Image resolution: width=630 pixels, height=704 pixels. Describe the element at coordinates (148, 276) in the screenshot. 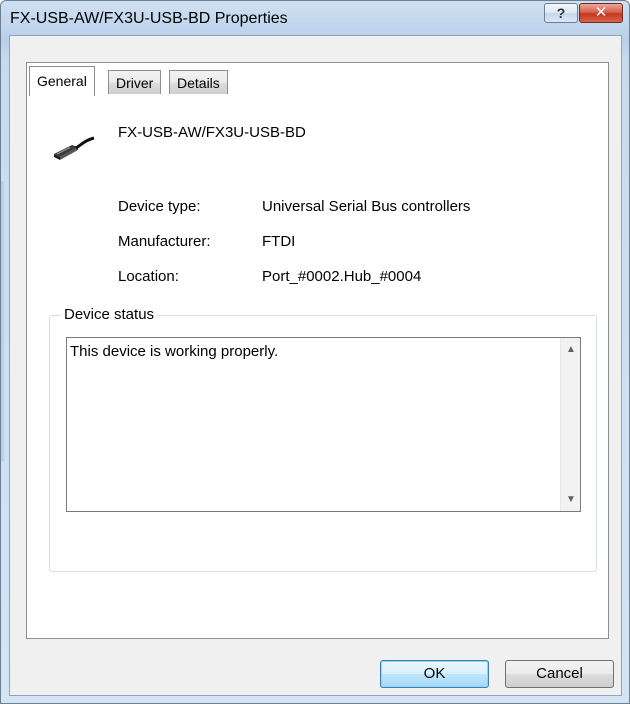

I see `location-label: Location:` at that location.